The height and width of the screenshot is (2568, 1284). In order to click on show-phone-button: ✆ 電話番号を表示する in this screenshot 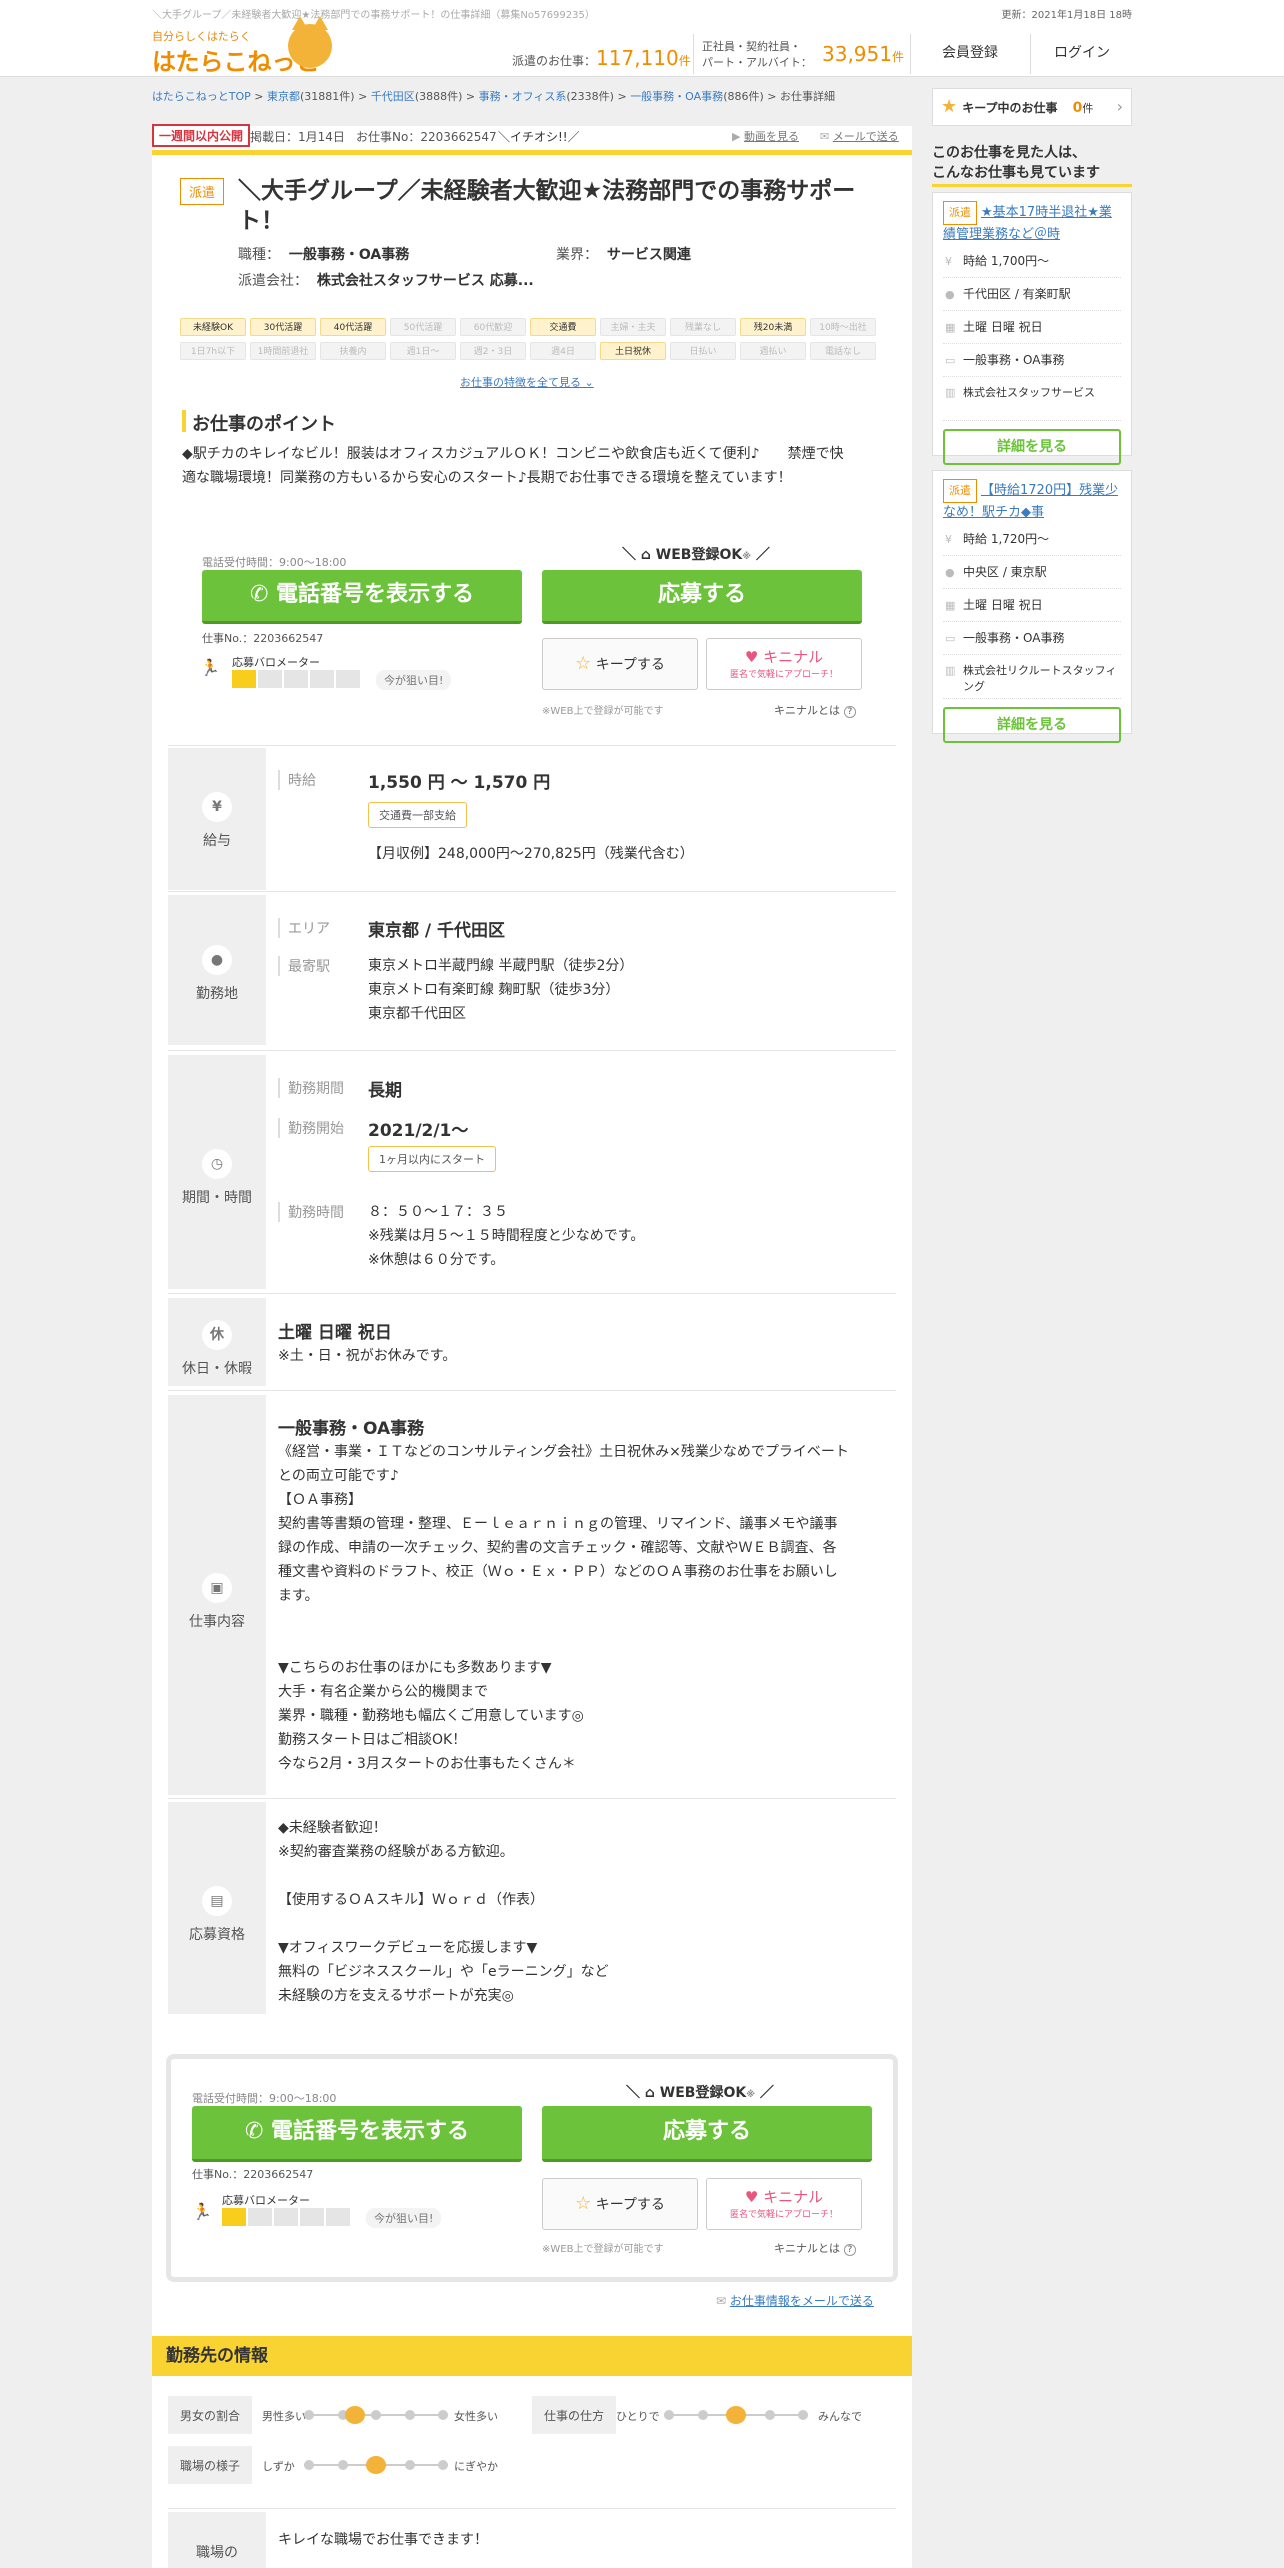, I will do `click(362, 597)`.